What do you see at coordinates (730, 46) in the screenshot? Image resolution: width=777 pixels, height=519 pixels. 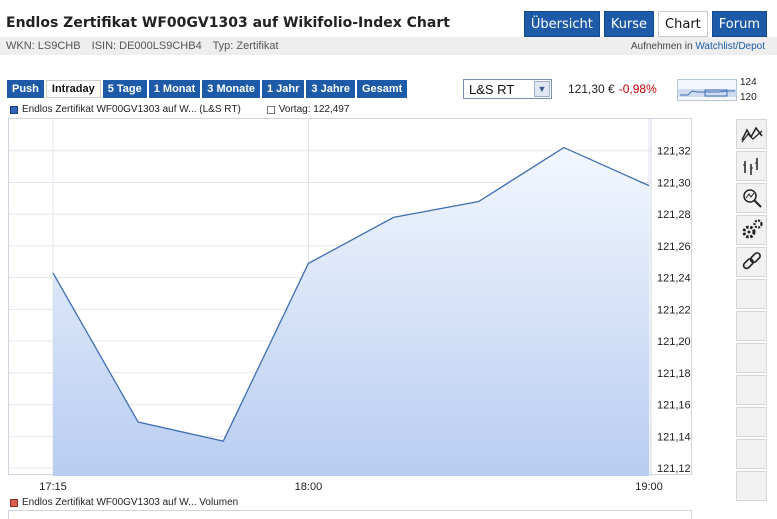 I see `watchlist-depot-link: Watchlist/Depot` at bounding box center [730, 46].